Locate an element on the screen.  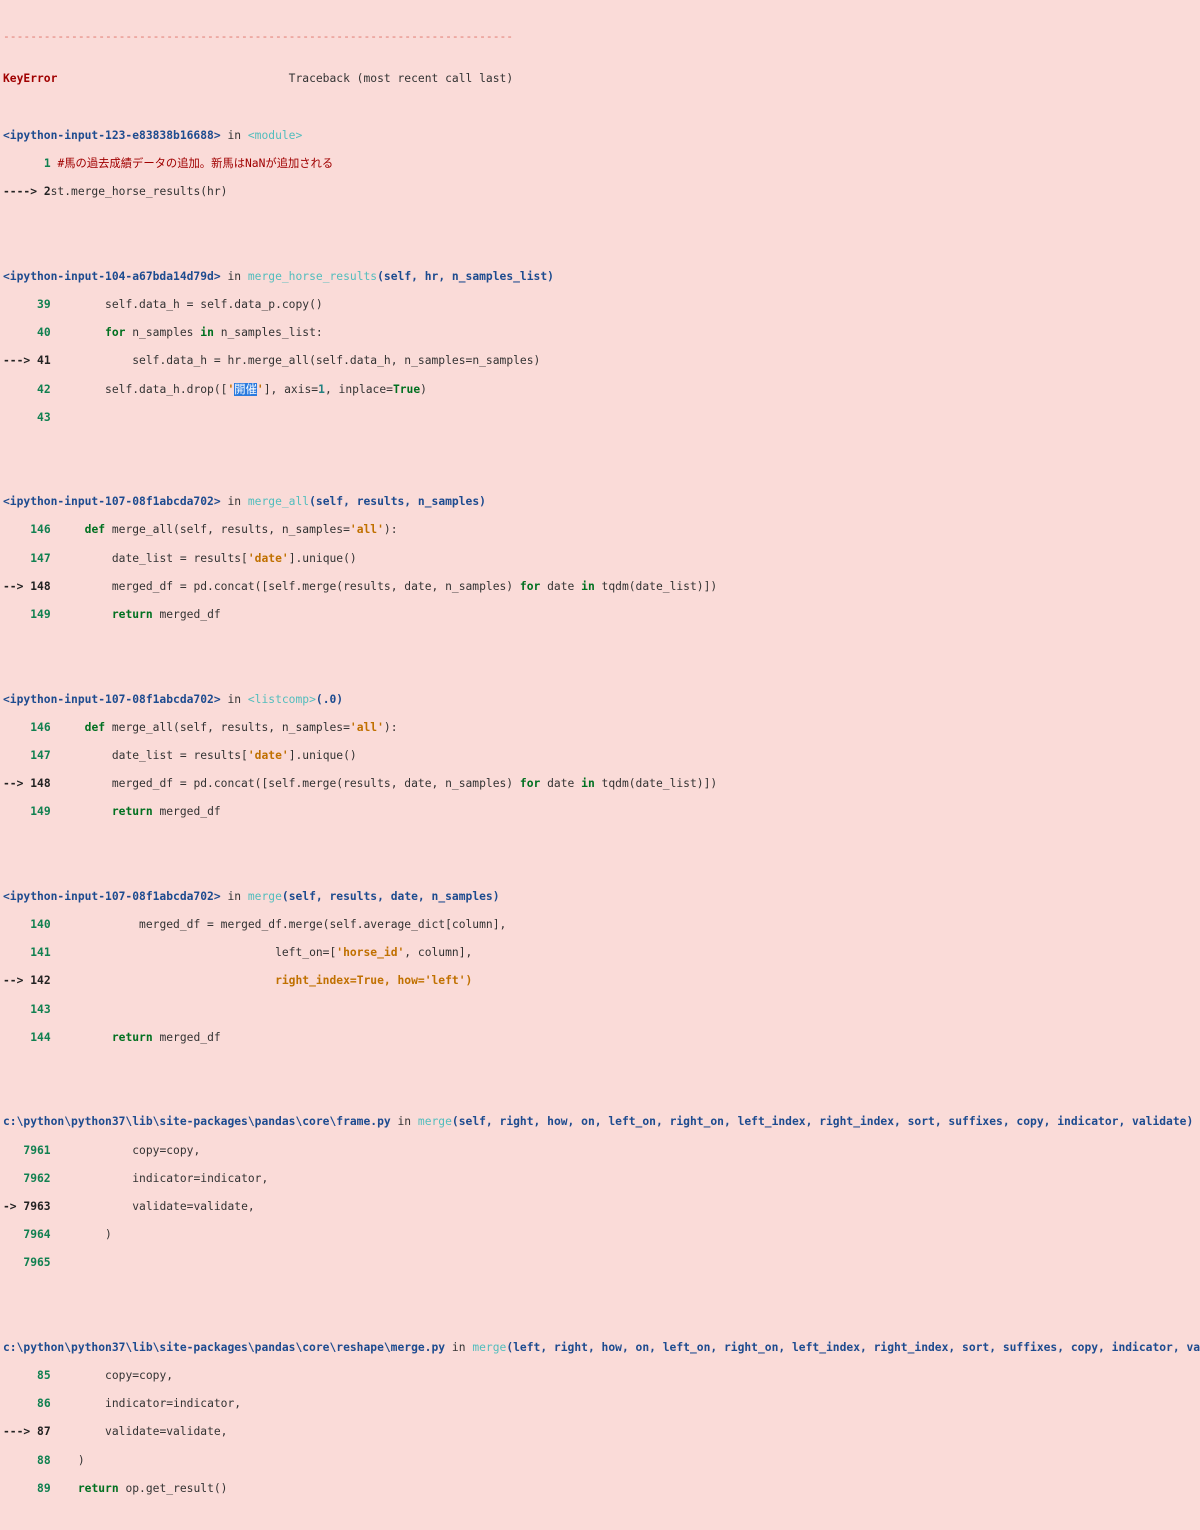
frame-args: (self, results, n_samples) is located at coordinates (397, 502).